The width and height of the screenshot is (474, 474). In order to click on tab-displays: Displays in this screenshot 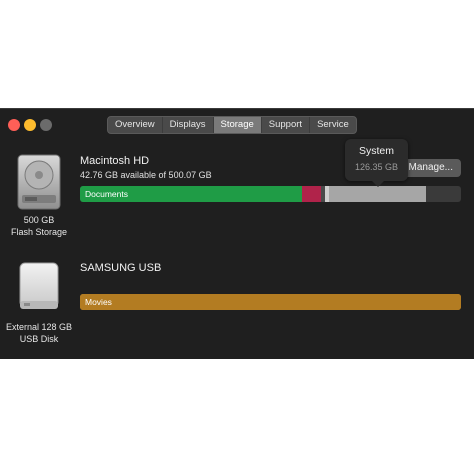, I will do `click(188, 125)`.